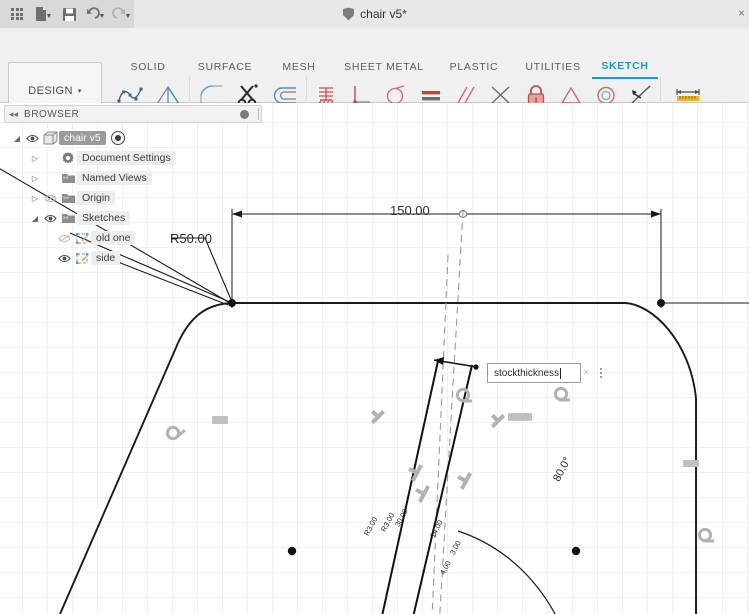  Describe the element at coordinates (520, 417) in the screenshot. I see `equal-constraint-icon` at that location.